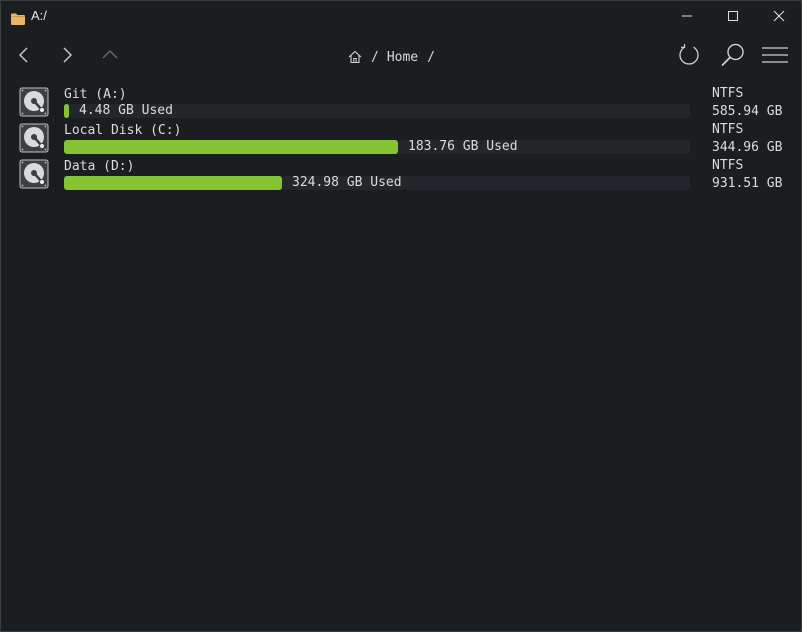 This screenshot has width=802, height=632. What do you see at coordinates (173, 183) in the screenshot?
I see `usage-bar-fill` at bounding box center [173, 183].